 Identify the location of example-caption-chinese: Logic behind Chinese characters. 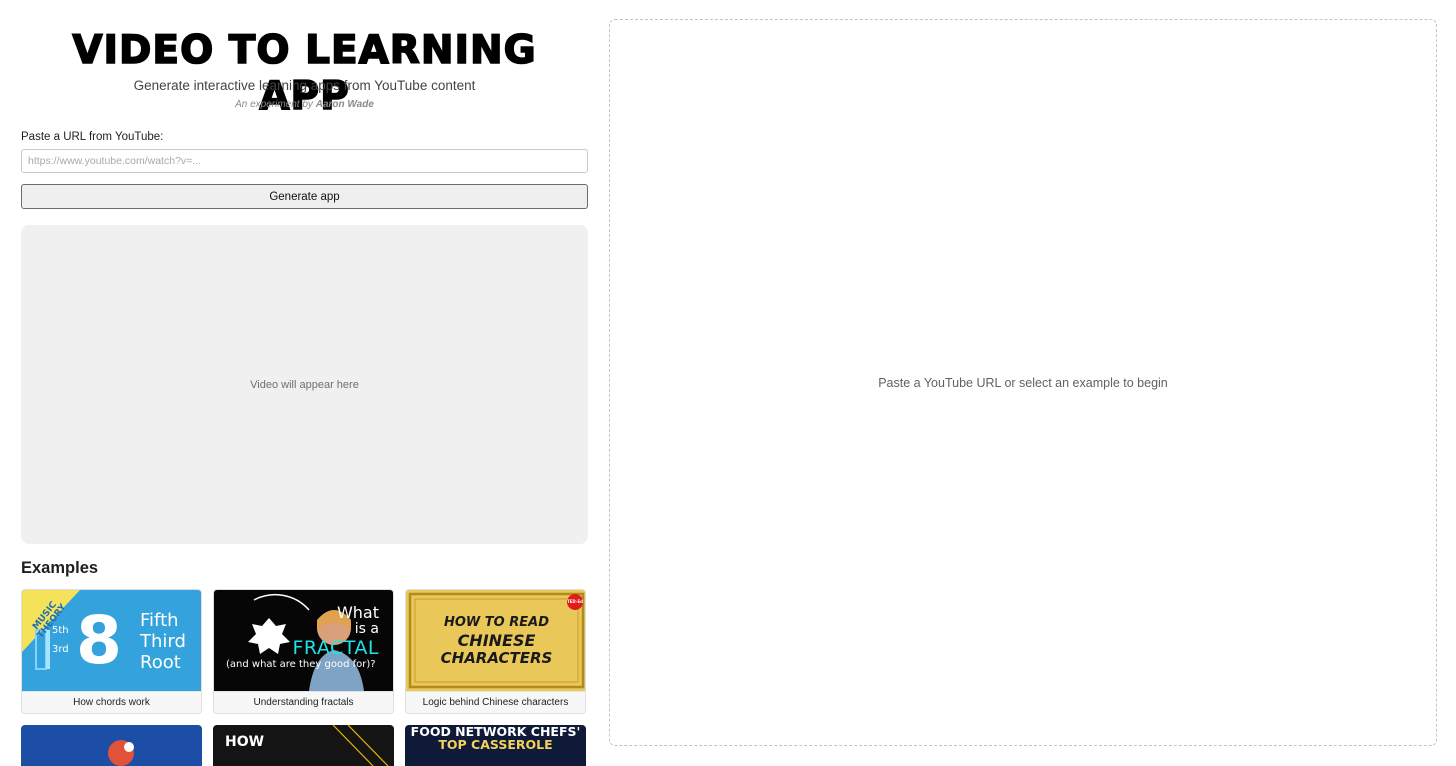
(495, 702).